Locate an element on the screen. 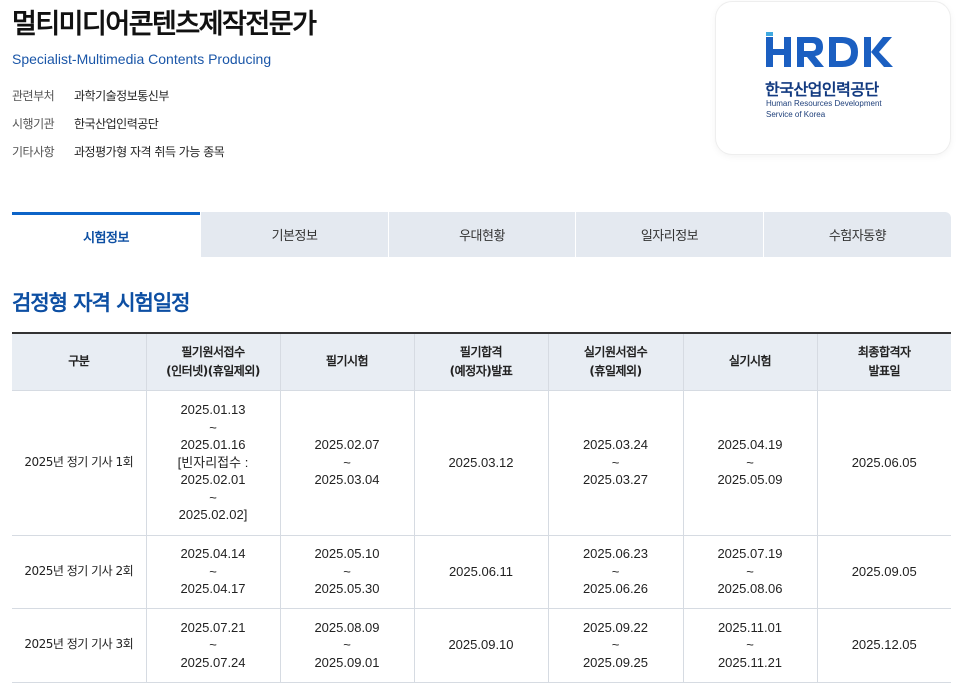 This screenshot has height=690, width=968. cell-written-pass: 2025.09.10 is located at coordinates (481, 645).